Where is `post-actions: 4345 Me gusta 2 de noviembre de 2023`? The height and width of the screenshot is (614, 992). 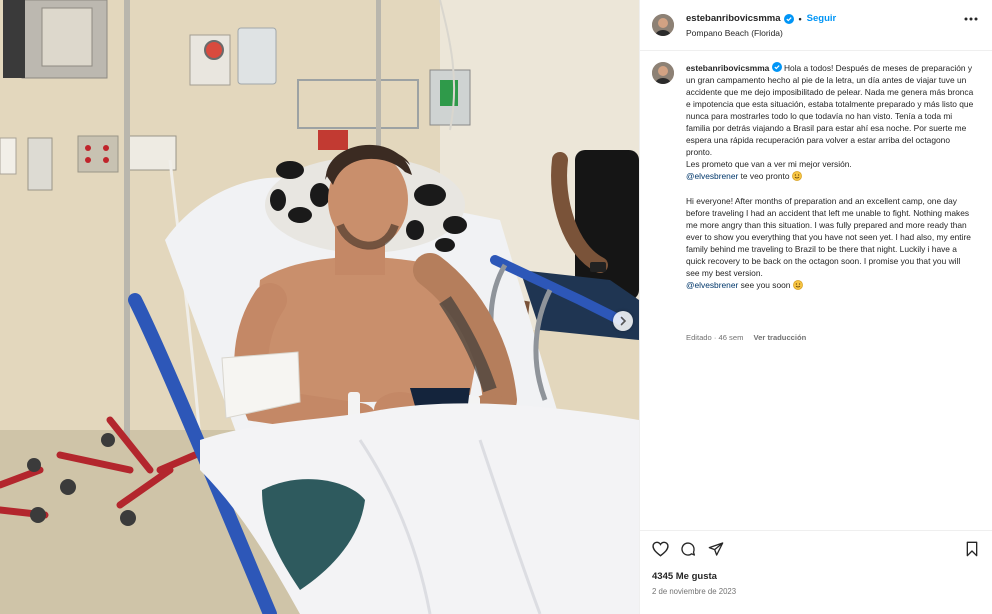 post-actions: 4345 Me gusta 2 de noviembre de 2023 is located at coordinates (816, 572).